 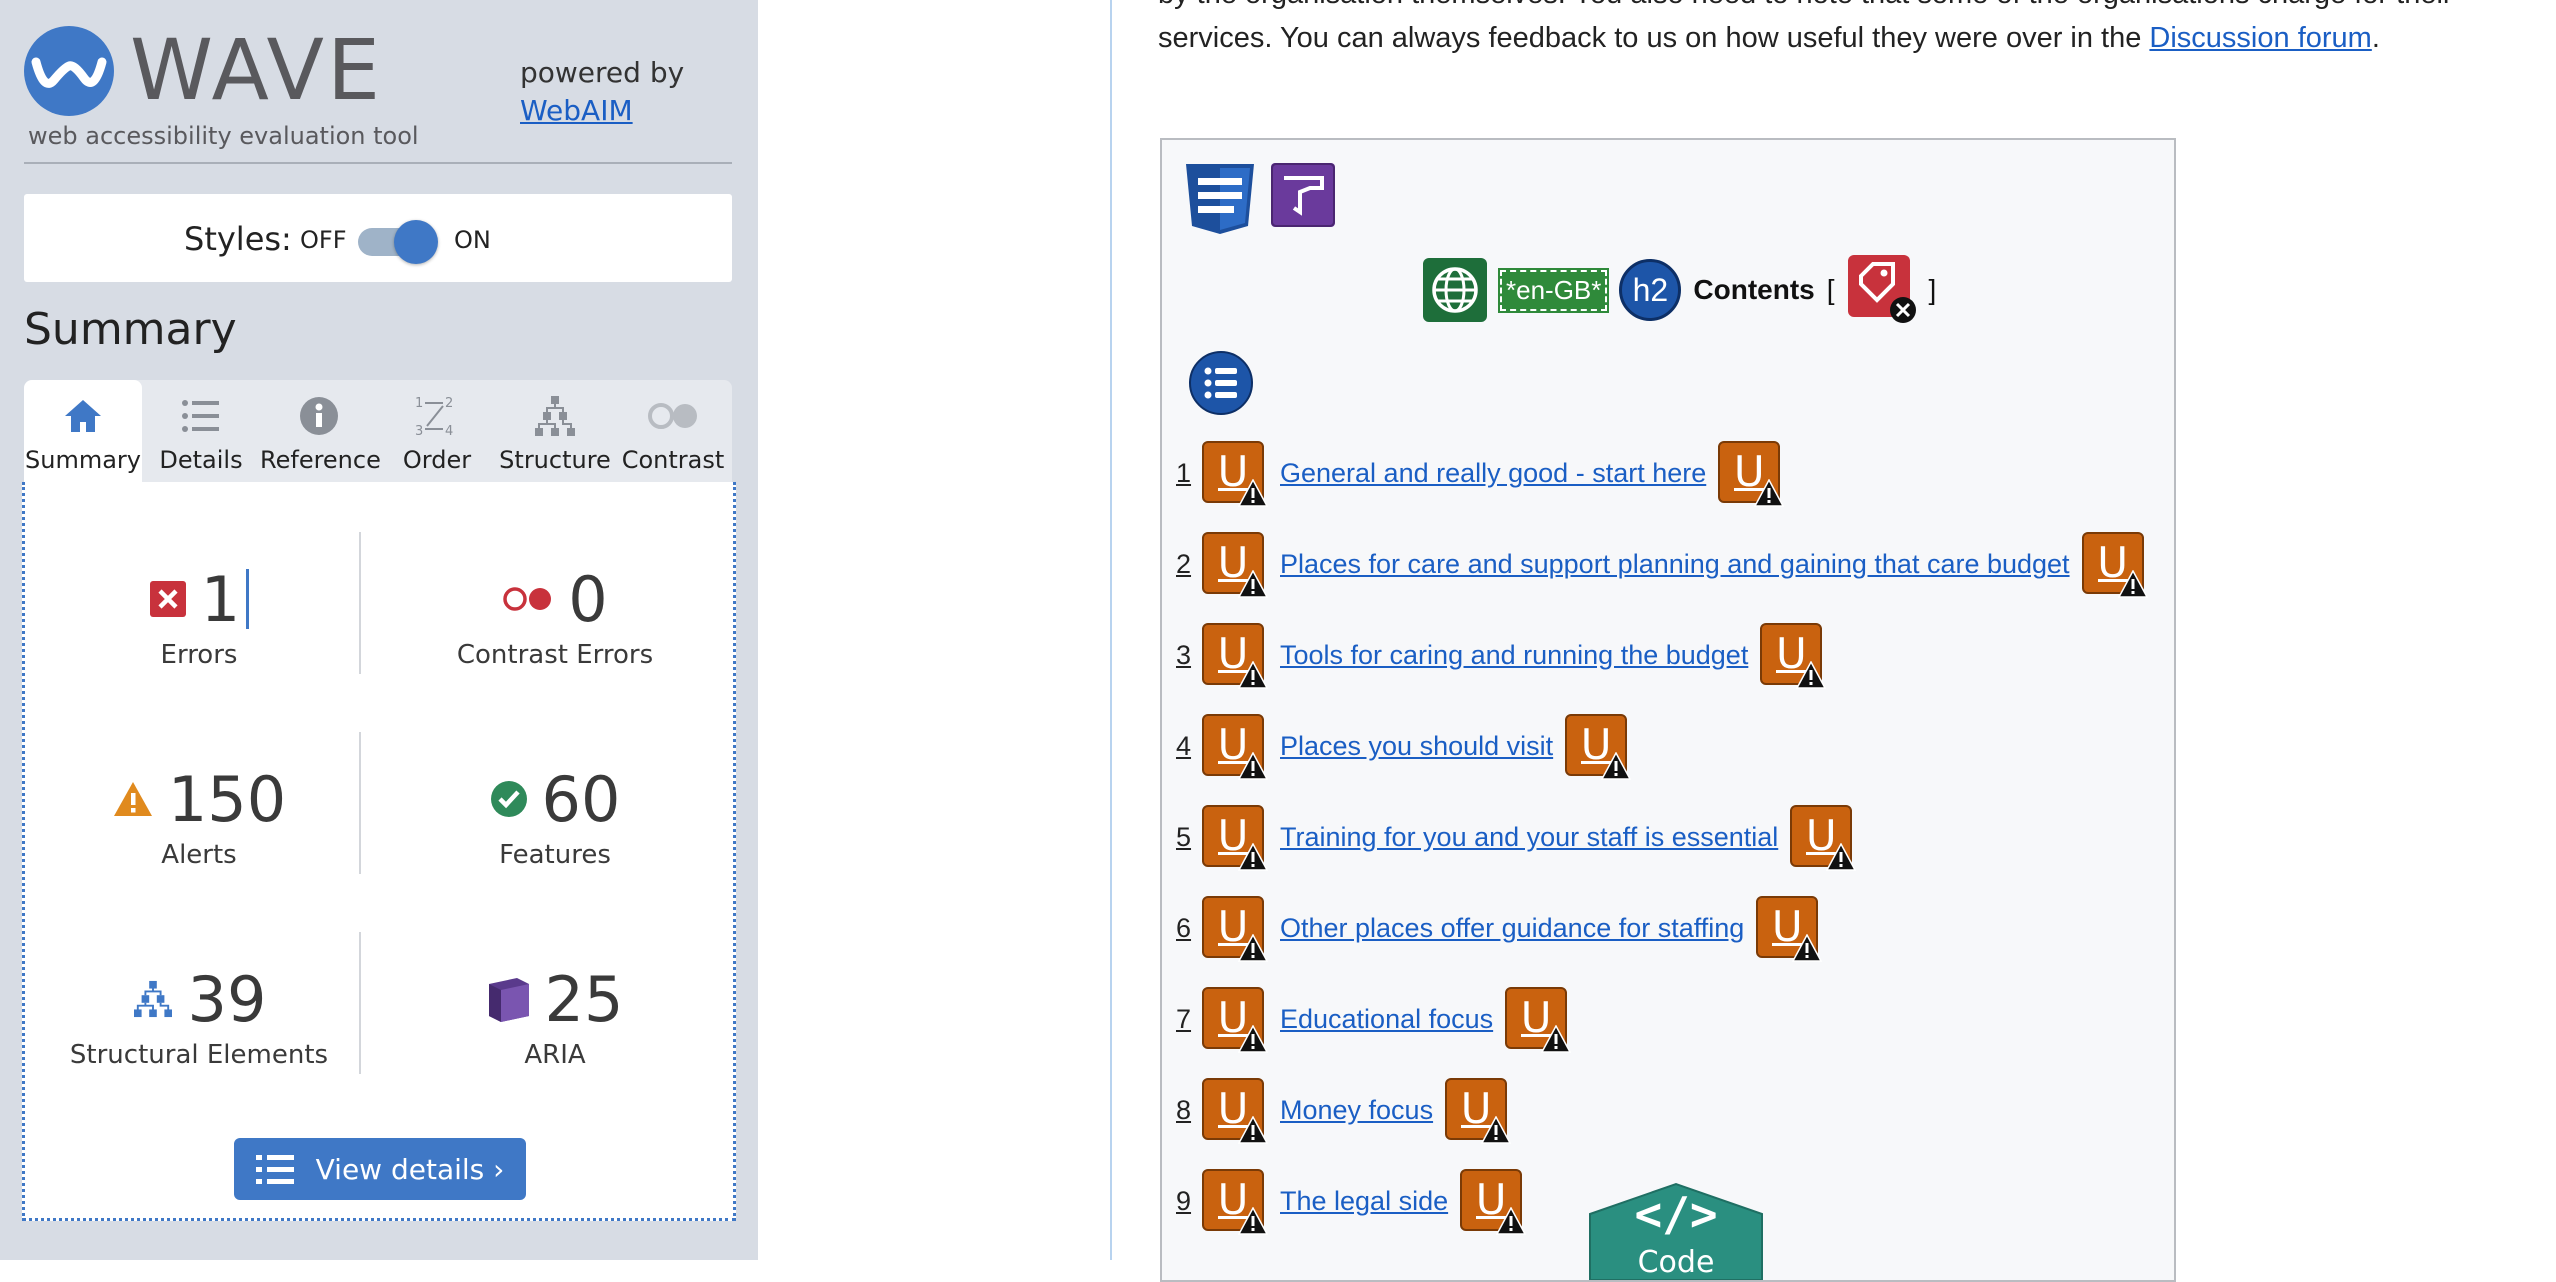 I want to click on details-list-icon, so click(x=200, y=416).